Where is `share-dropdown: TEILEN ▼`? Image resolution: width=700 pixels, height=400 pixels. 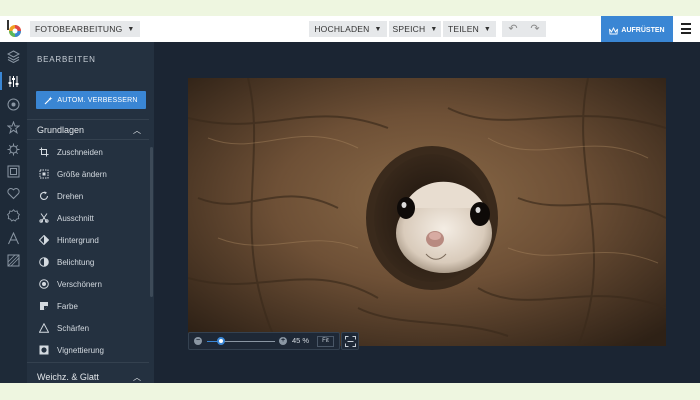
share-dropdown: TEILEN ▼ is located at coordinates (469, 29).